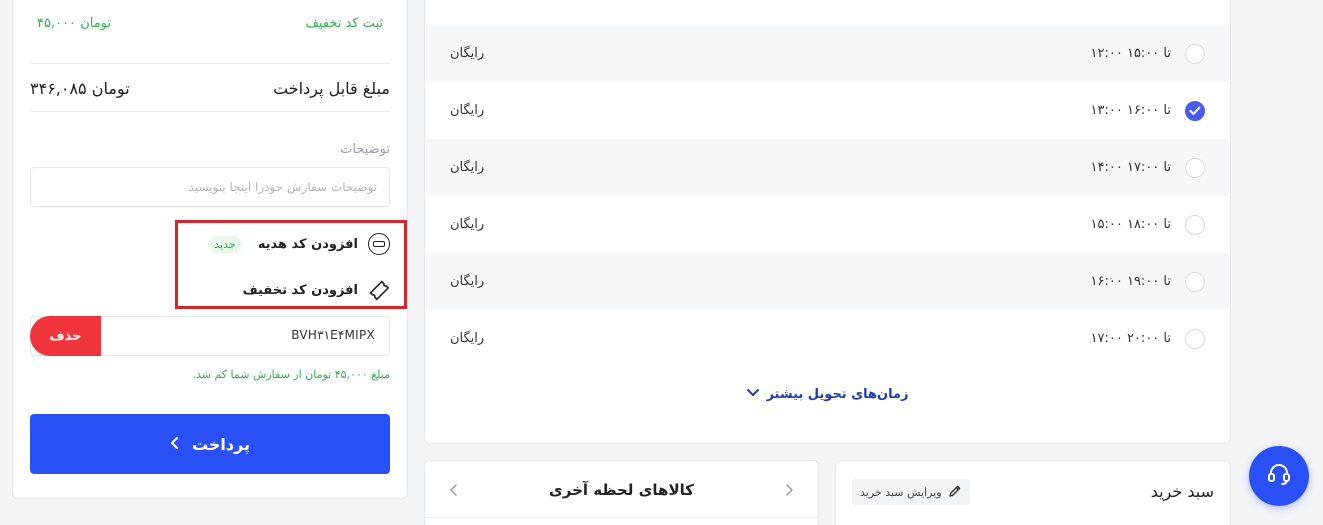  I want to click on add-discount-code-label: افزودن کد تخفیف, so click(300, 290).